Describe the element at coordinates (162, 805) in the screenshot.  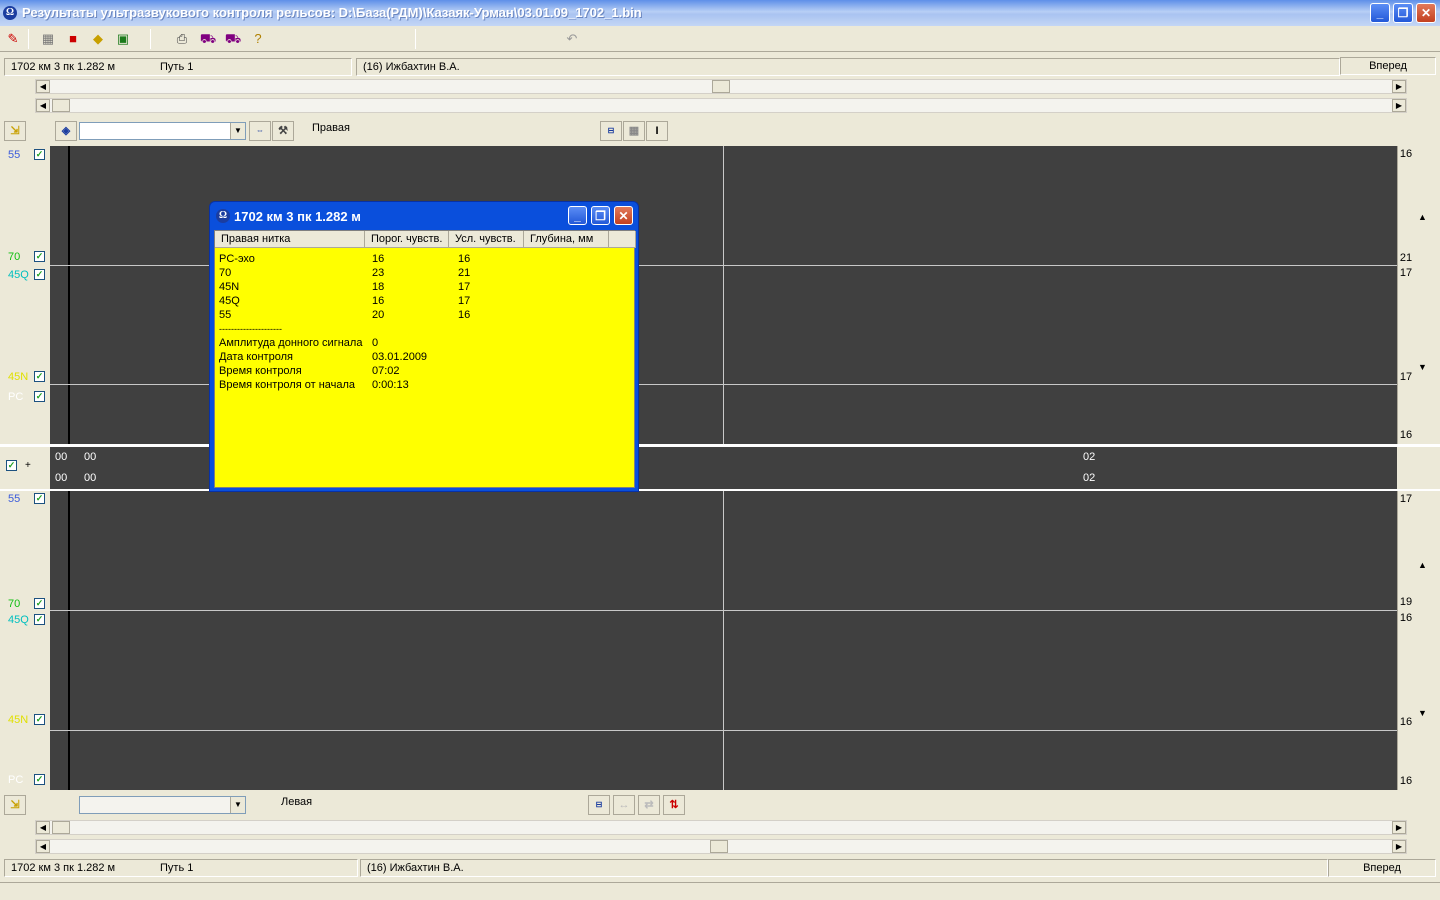
I see `left-combo: ▼` at that location.